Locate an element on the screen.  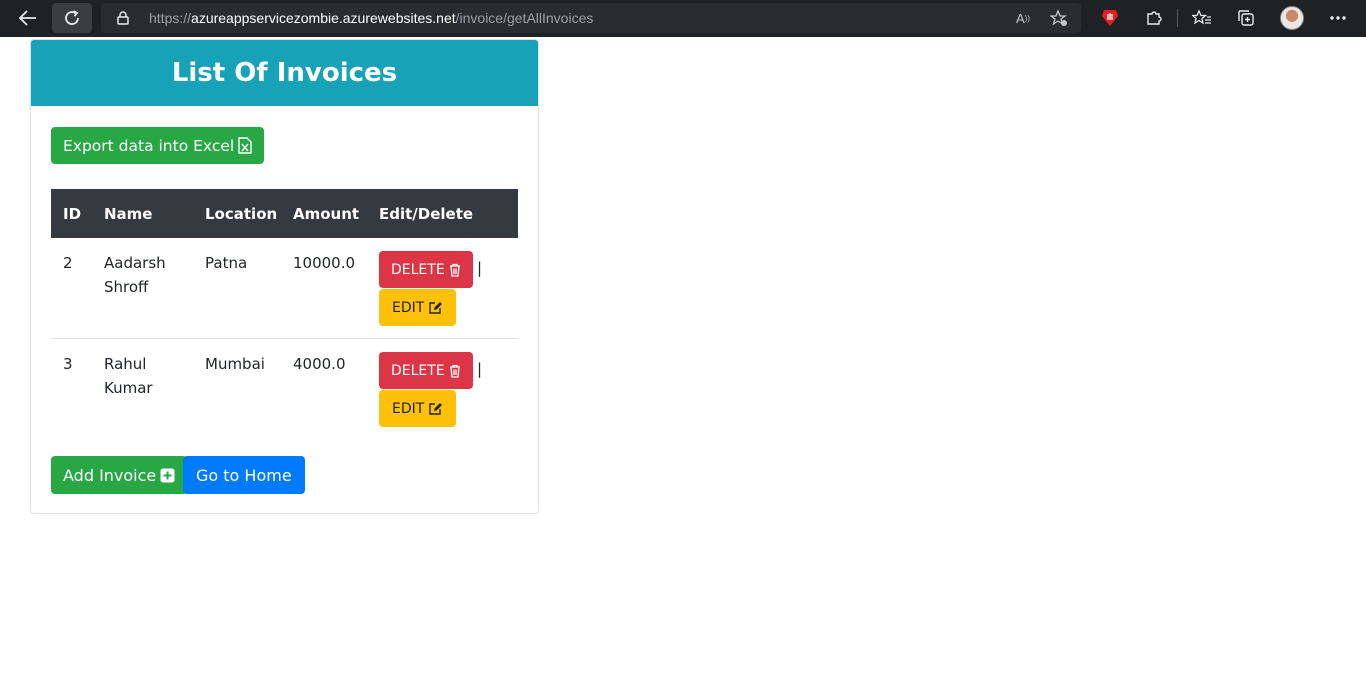
go-home-label: Go to Home is located at coordinates (244, 475).